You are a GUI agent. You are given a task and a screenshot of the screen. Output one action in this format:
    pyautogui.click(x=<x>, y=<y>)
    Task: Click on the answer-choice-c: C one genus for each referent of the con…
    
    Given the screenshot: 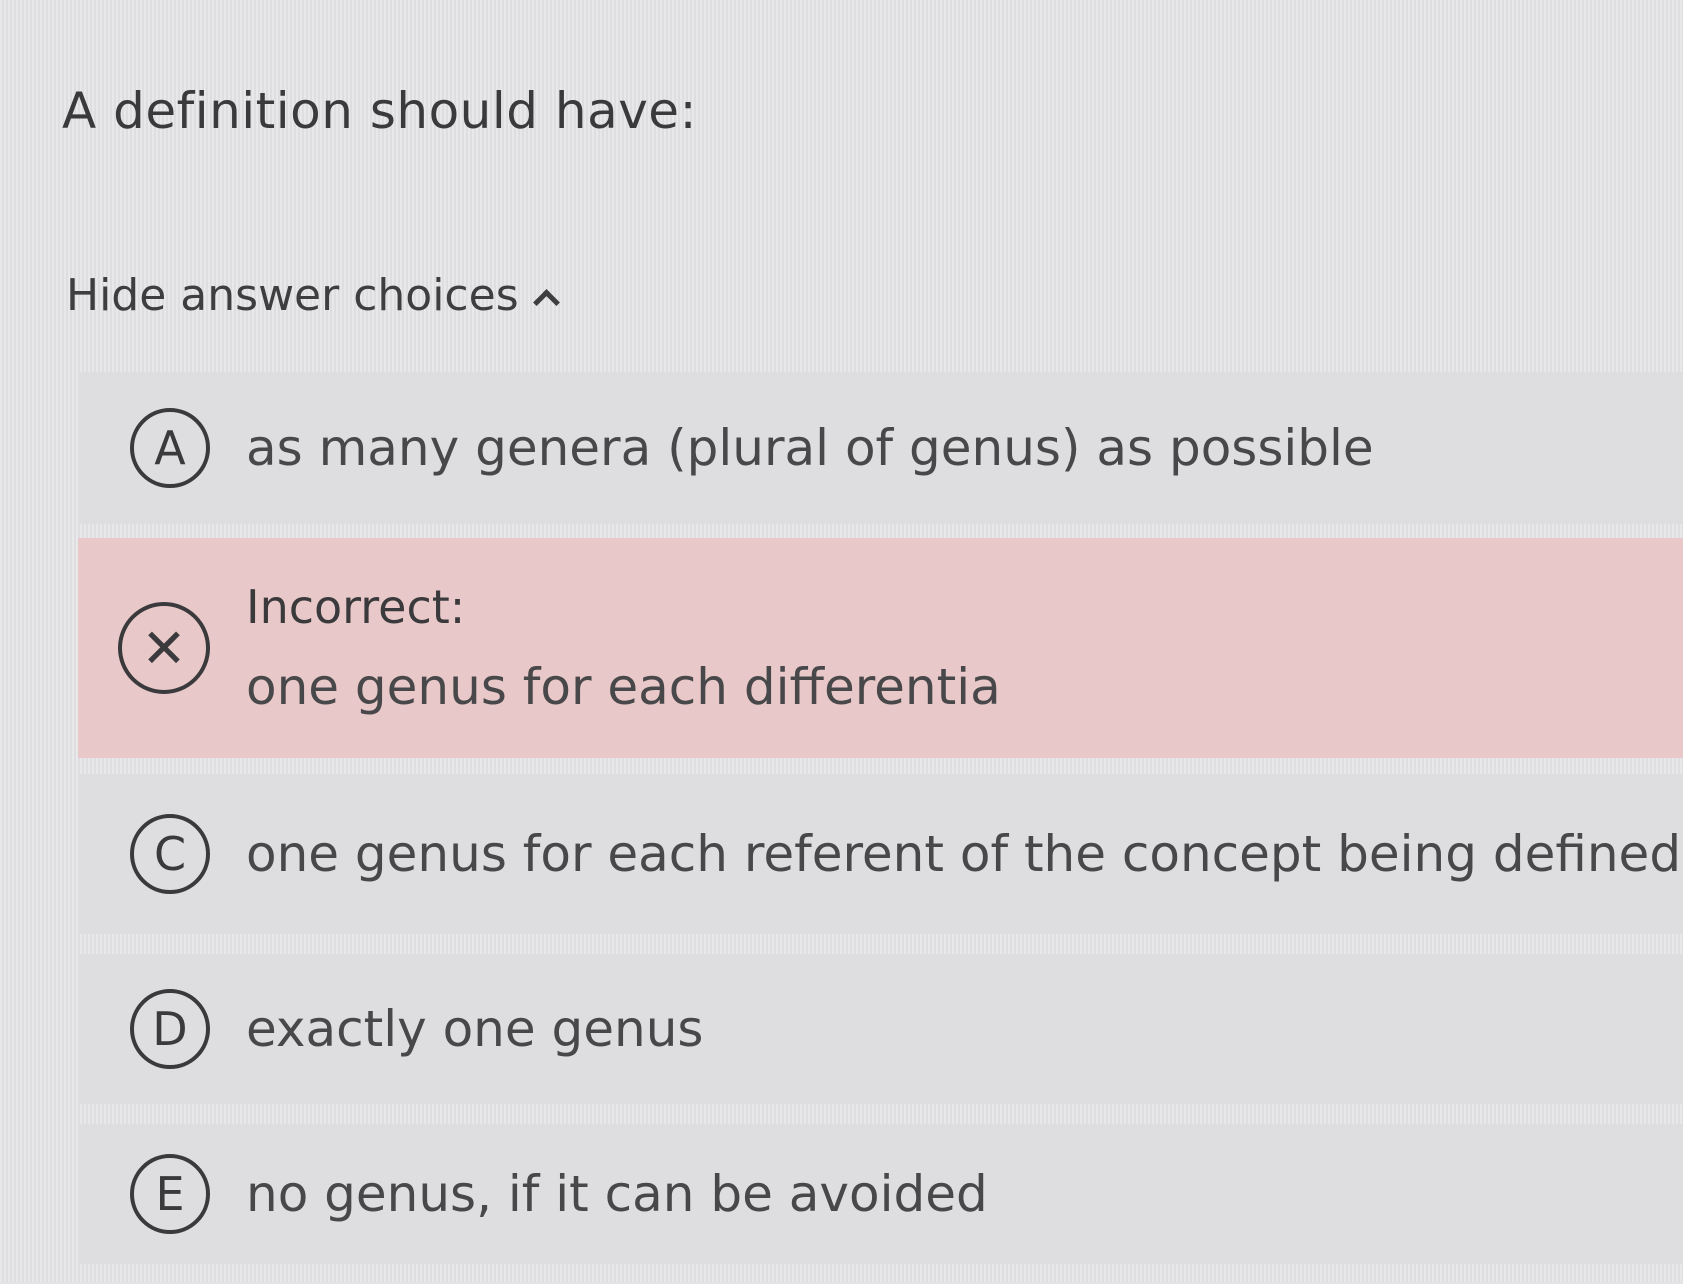 What is the action you would take?
    pyautogui.click(x=880, y=854)
    